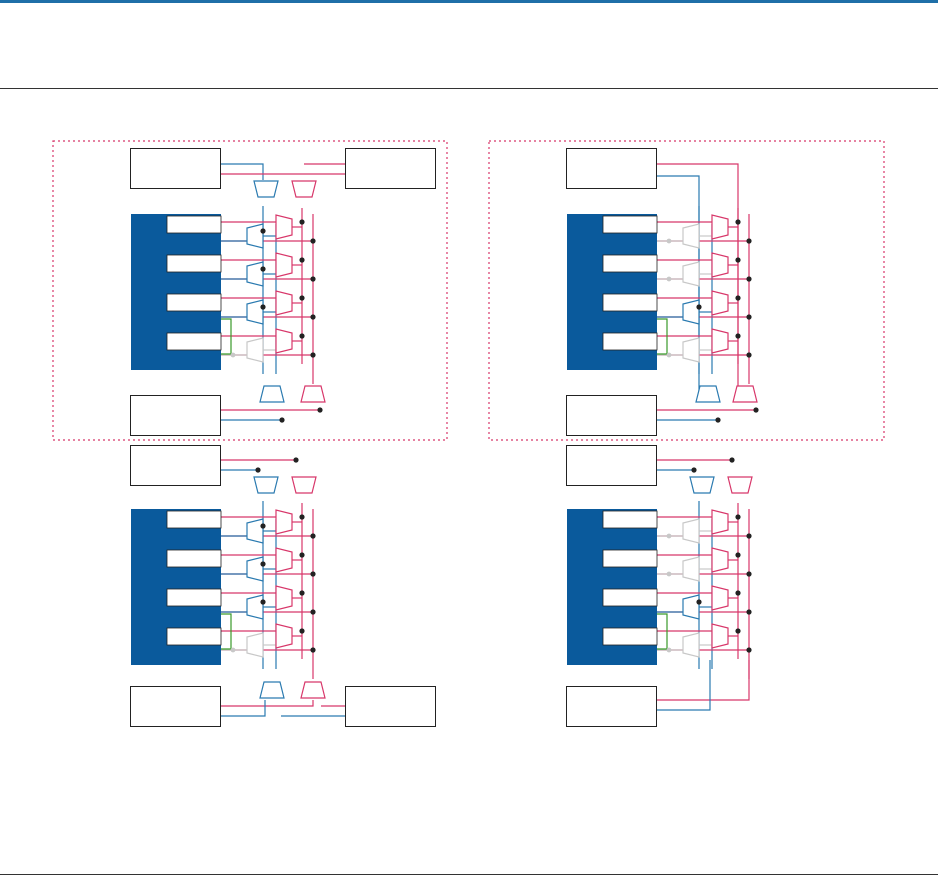 This screenshot has height=876, width=938. What do you see at coordinates (390, 168) in the screenshot?
I see `block-top-right` at bounding box center [390, 168].